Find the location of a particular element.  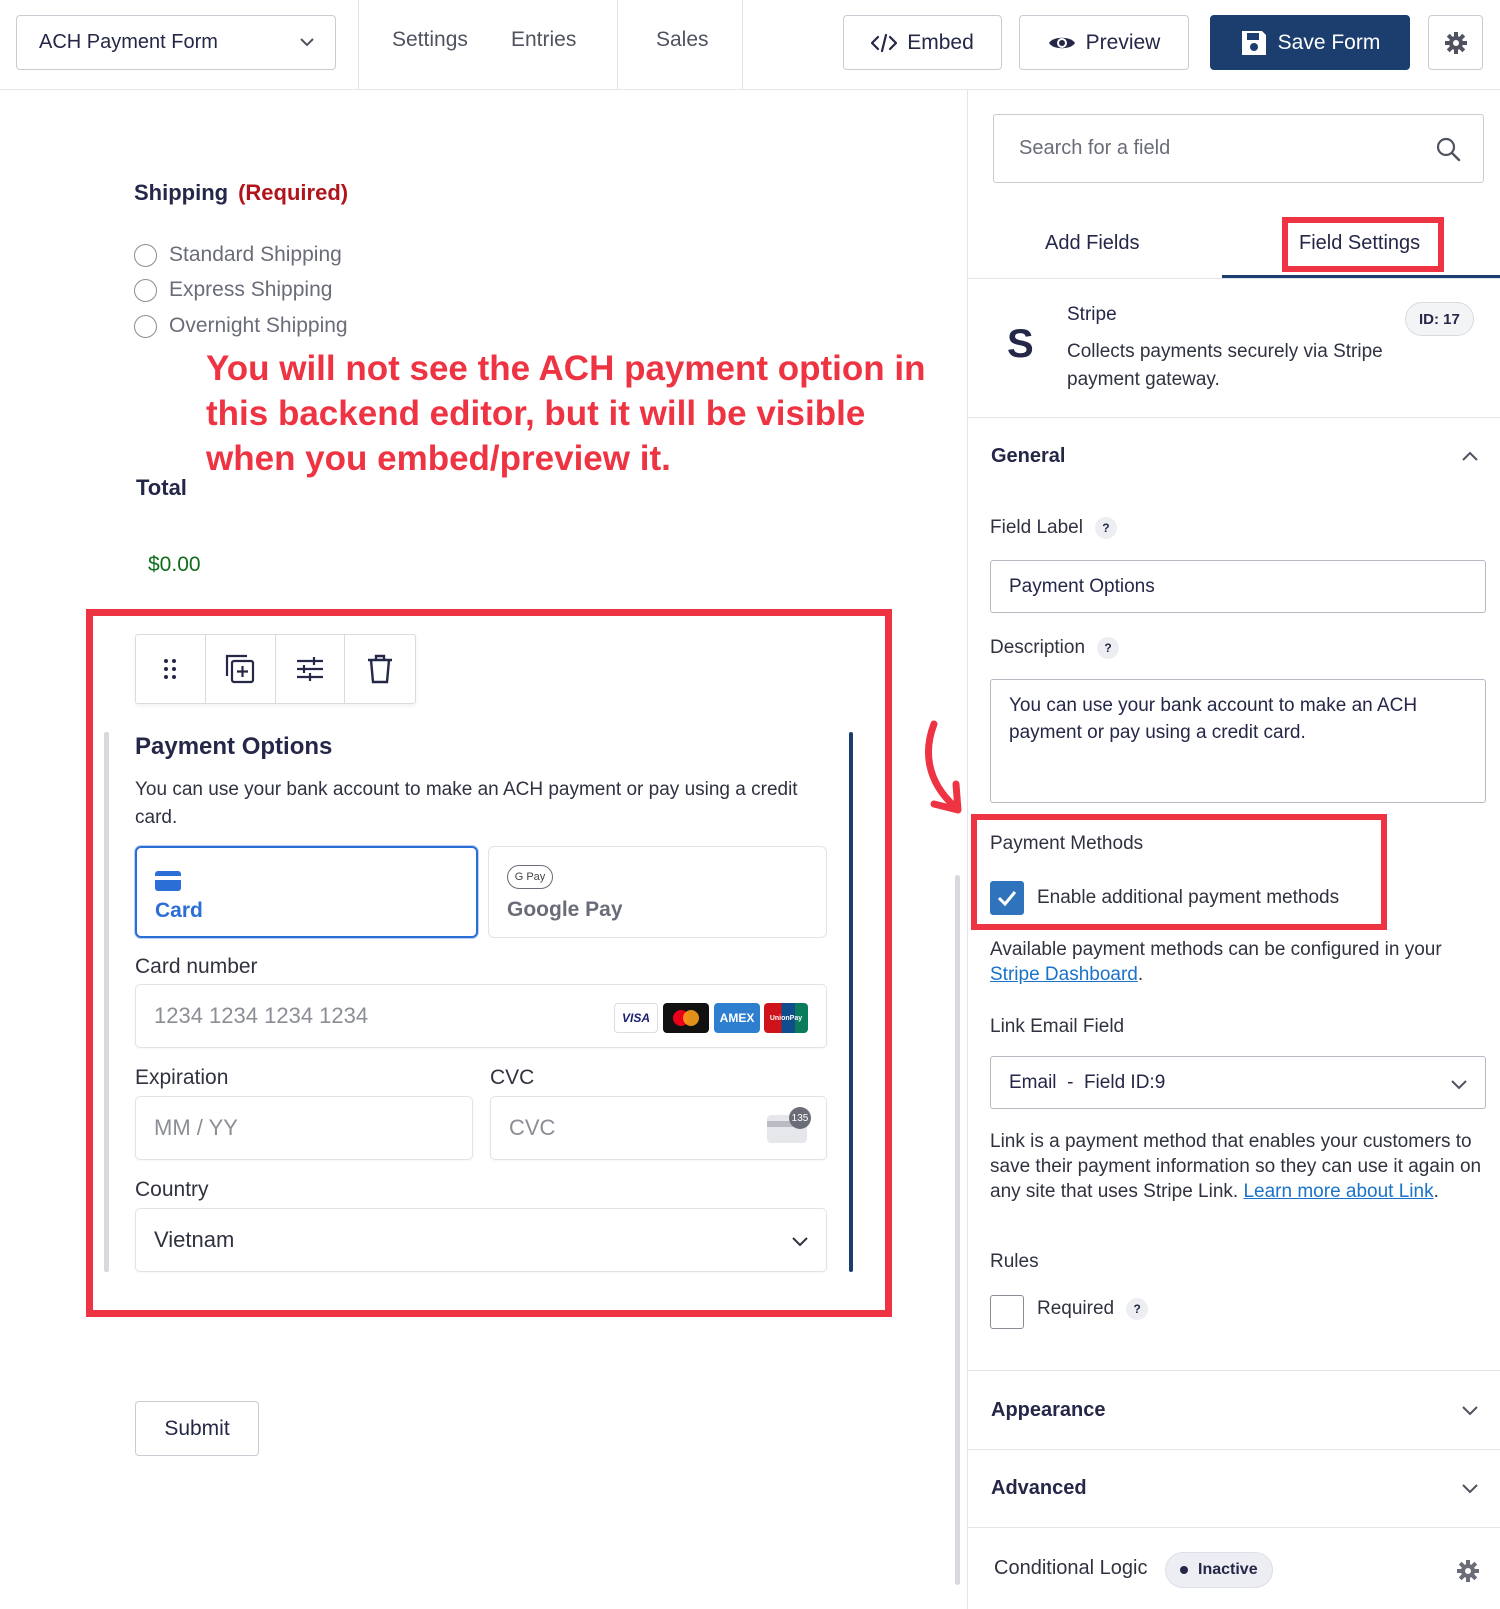

field-options-button is located at coordinates (311, 669).